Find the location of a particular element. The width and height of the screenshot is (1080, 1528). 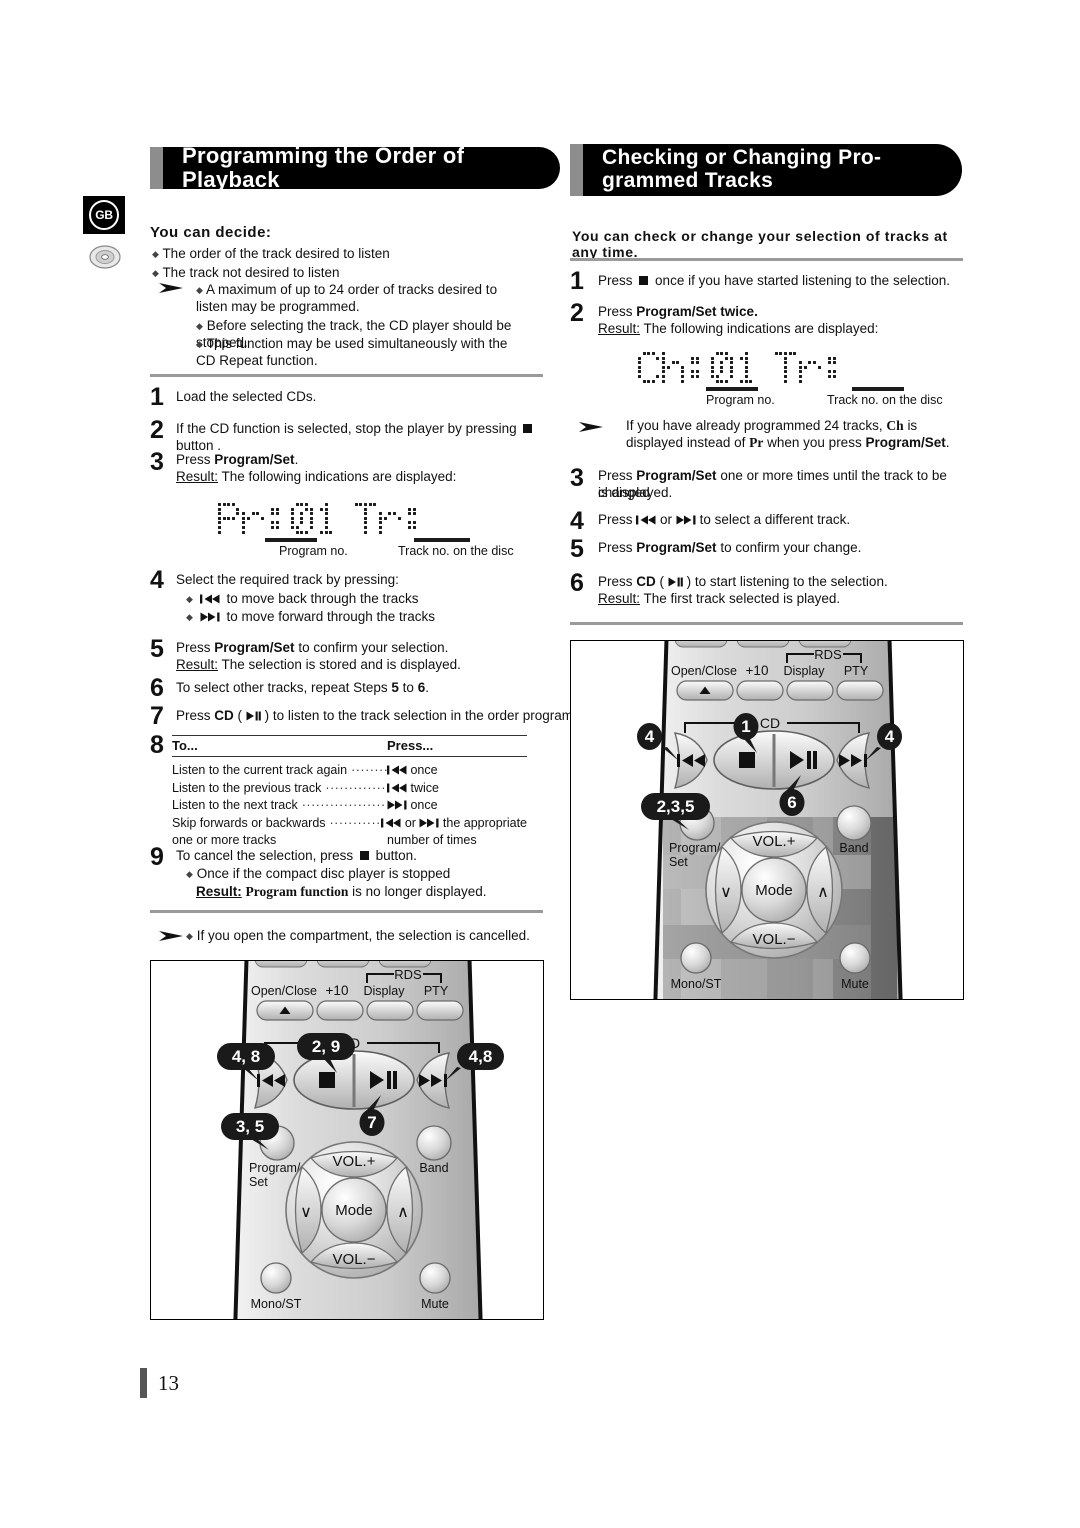

region-badge-label: GB is located at coordinates (104, 215).